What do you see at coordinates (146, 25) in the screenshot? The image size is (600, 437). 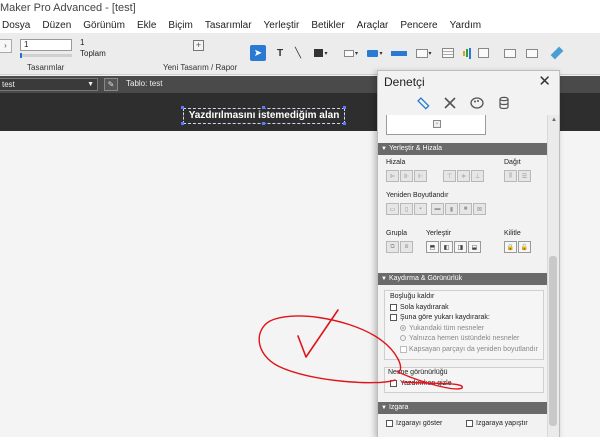 I see `menu-insert: Ekle` at bounding box center [146, 25].